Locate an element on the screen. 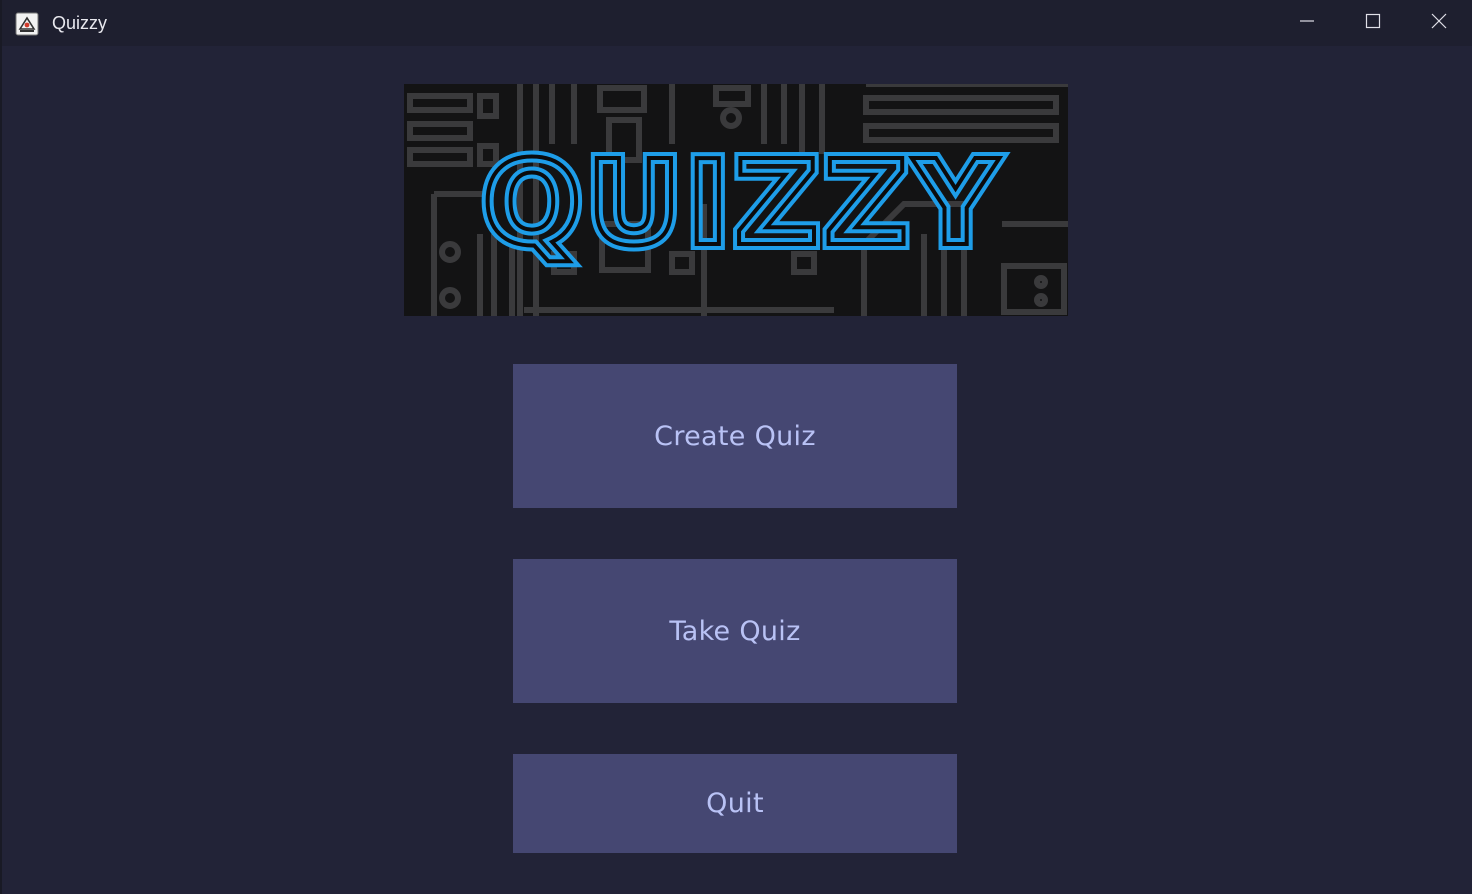 This screenshot has height=894, width=1472. create-quiz-label: Create Quiz is located at coordinates (735, 436).